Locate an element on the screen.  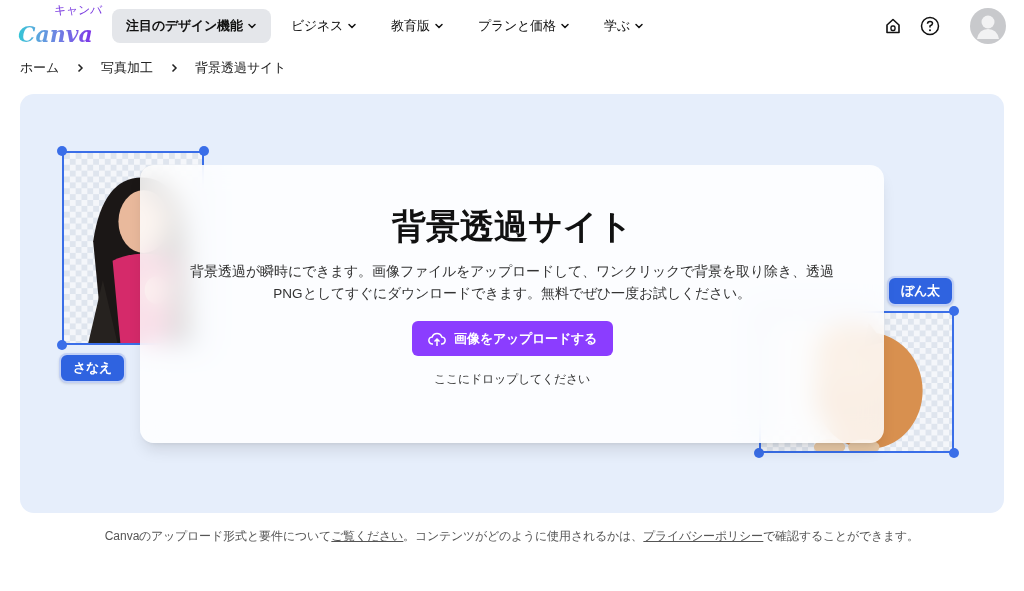
cloud-upload-icon is located at coordinates (436, 338).